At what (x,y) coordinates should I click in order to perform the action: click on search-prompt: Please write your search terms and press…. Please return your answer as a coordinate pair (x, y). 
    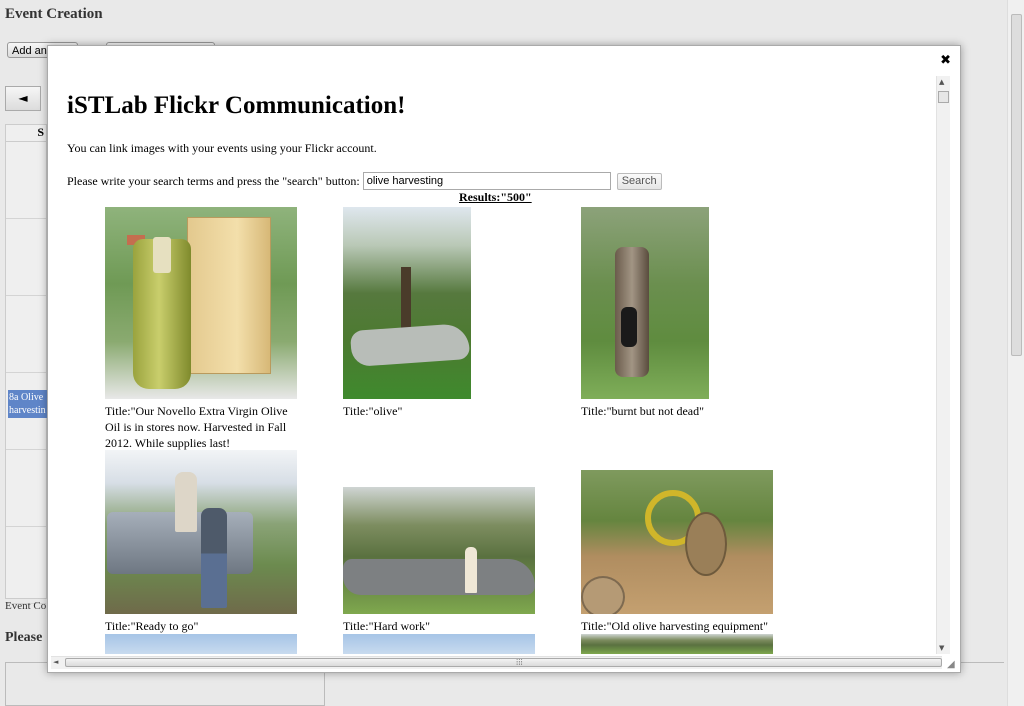
    Looking at the image, I should click on (213, 180).